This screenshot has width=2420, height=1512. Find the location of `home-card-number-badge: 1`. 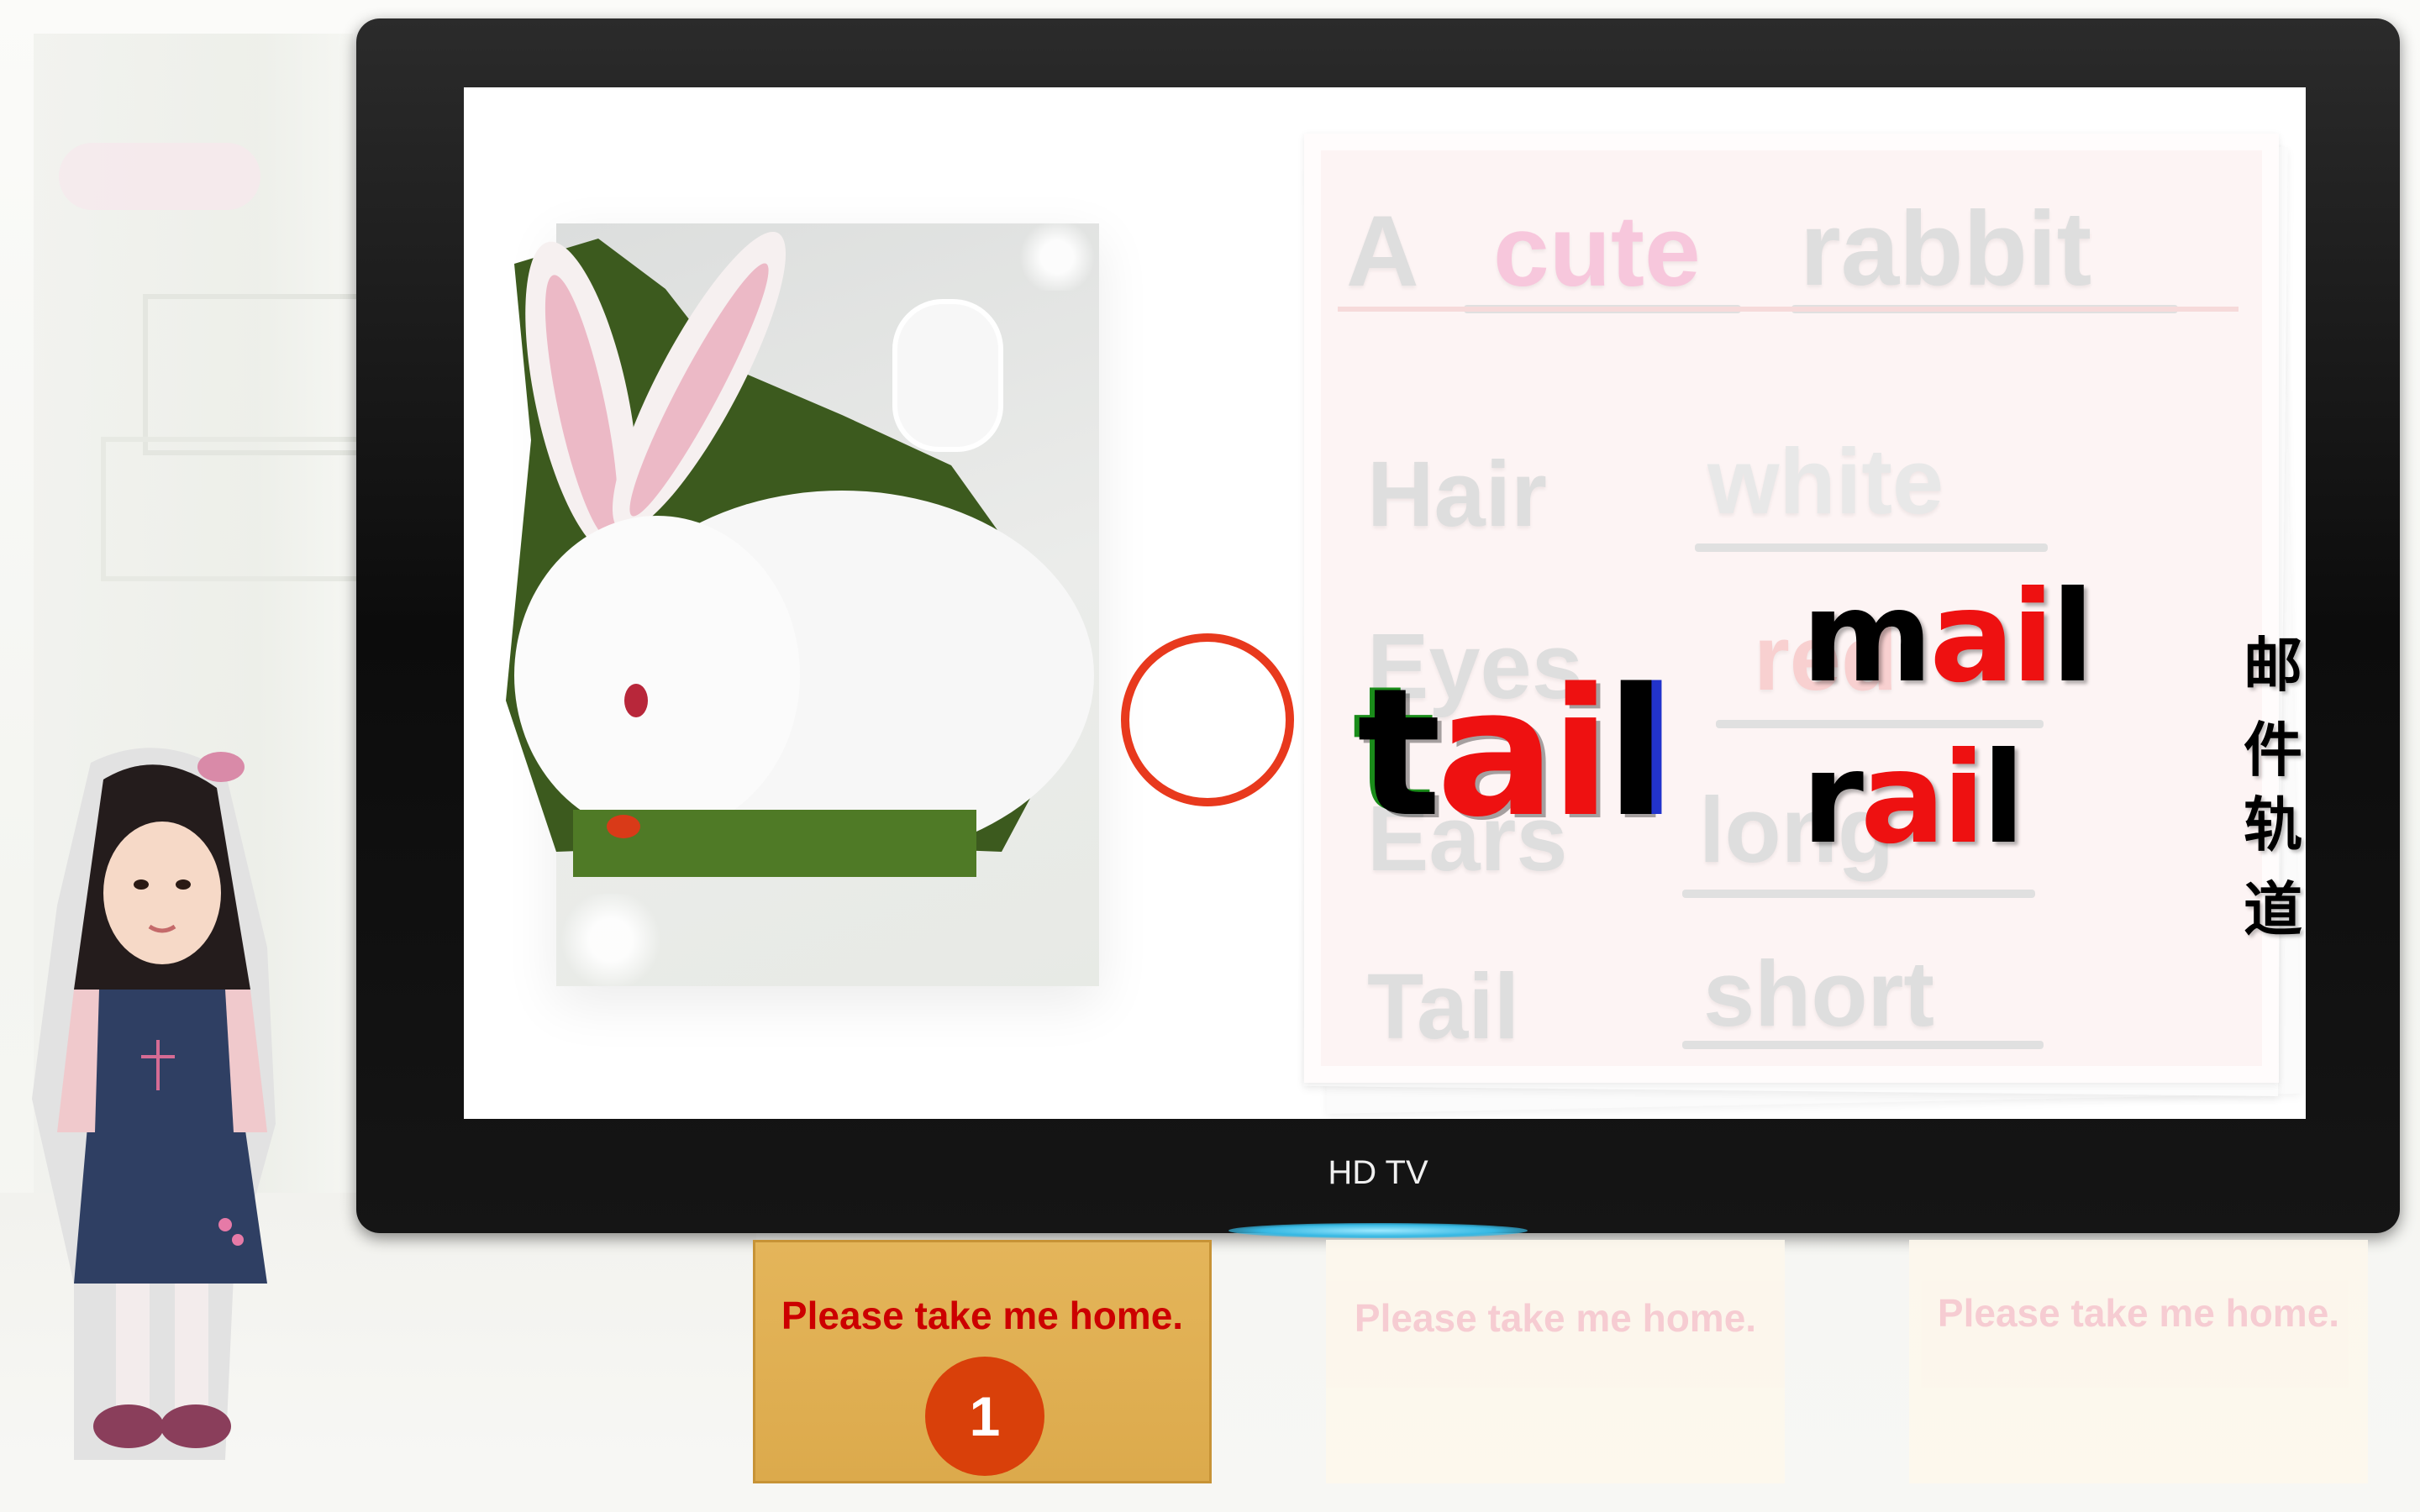

home-card-number-badge: 1 is located at coordinates (985, 1416).